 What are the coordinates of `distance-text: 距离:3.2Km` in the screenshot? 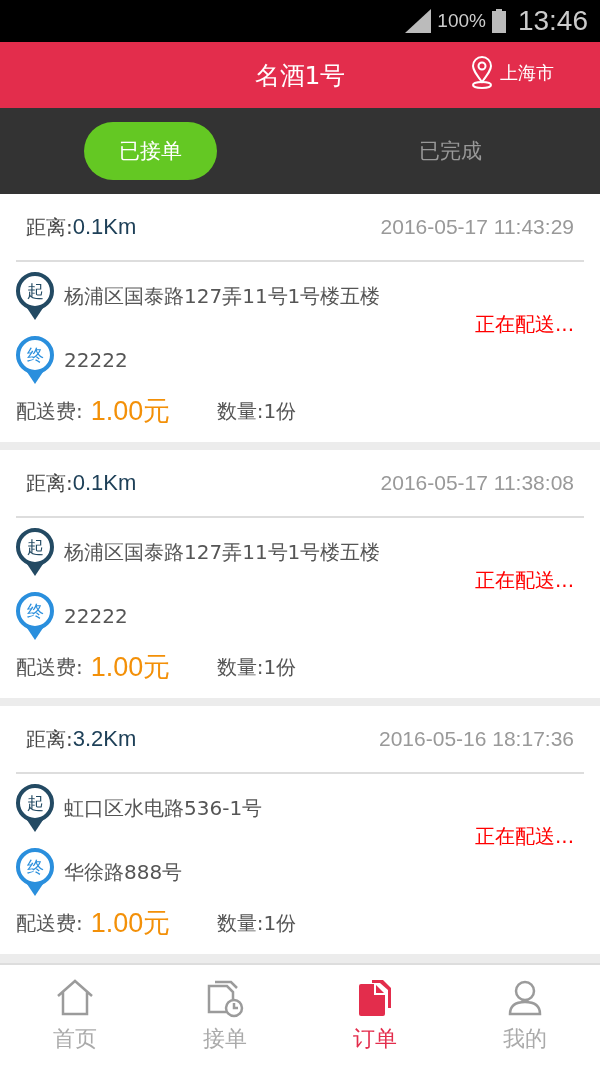 It's located at (81, 739).